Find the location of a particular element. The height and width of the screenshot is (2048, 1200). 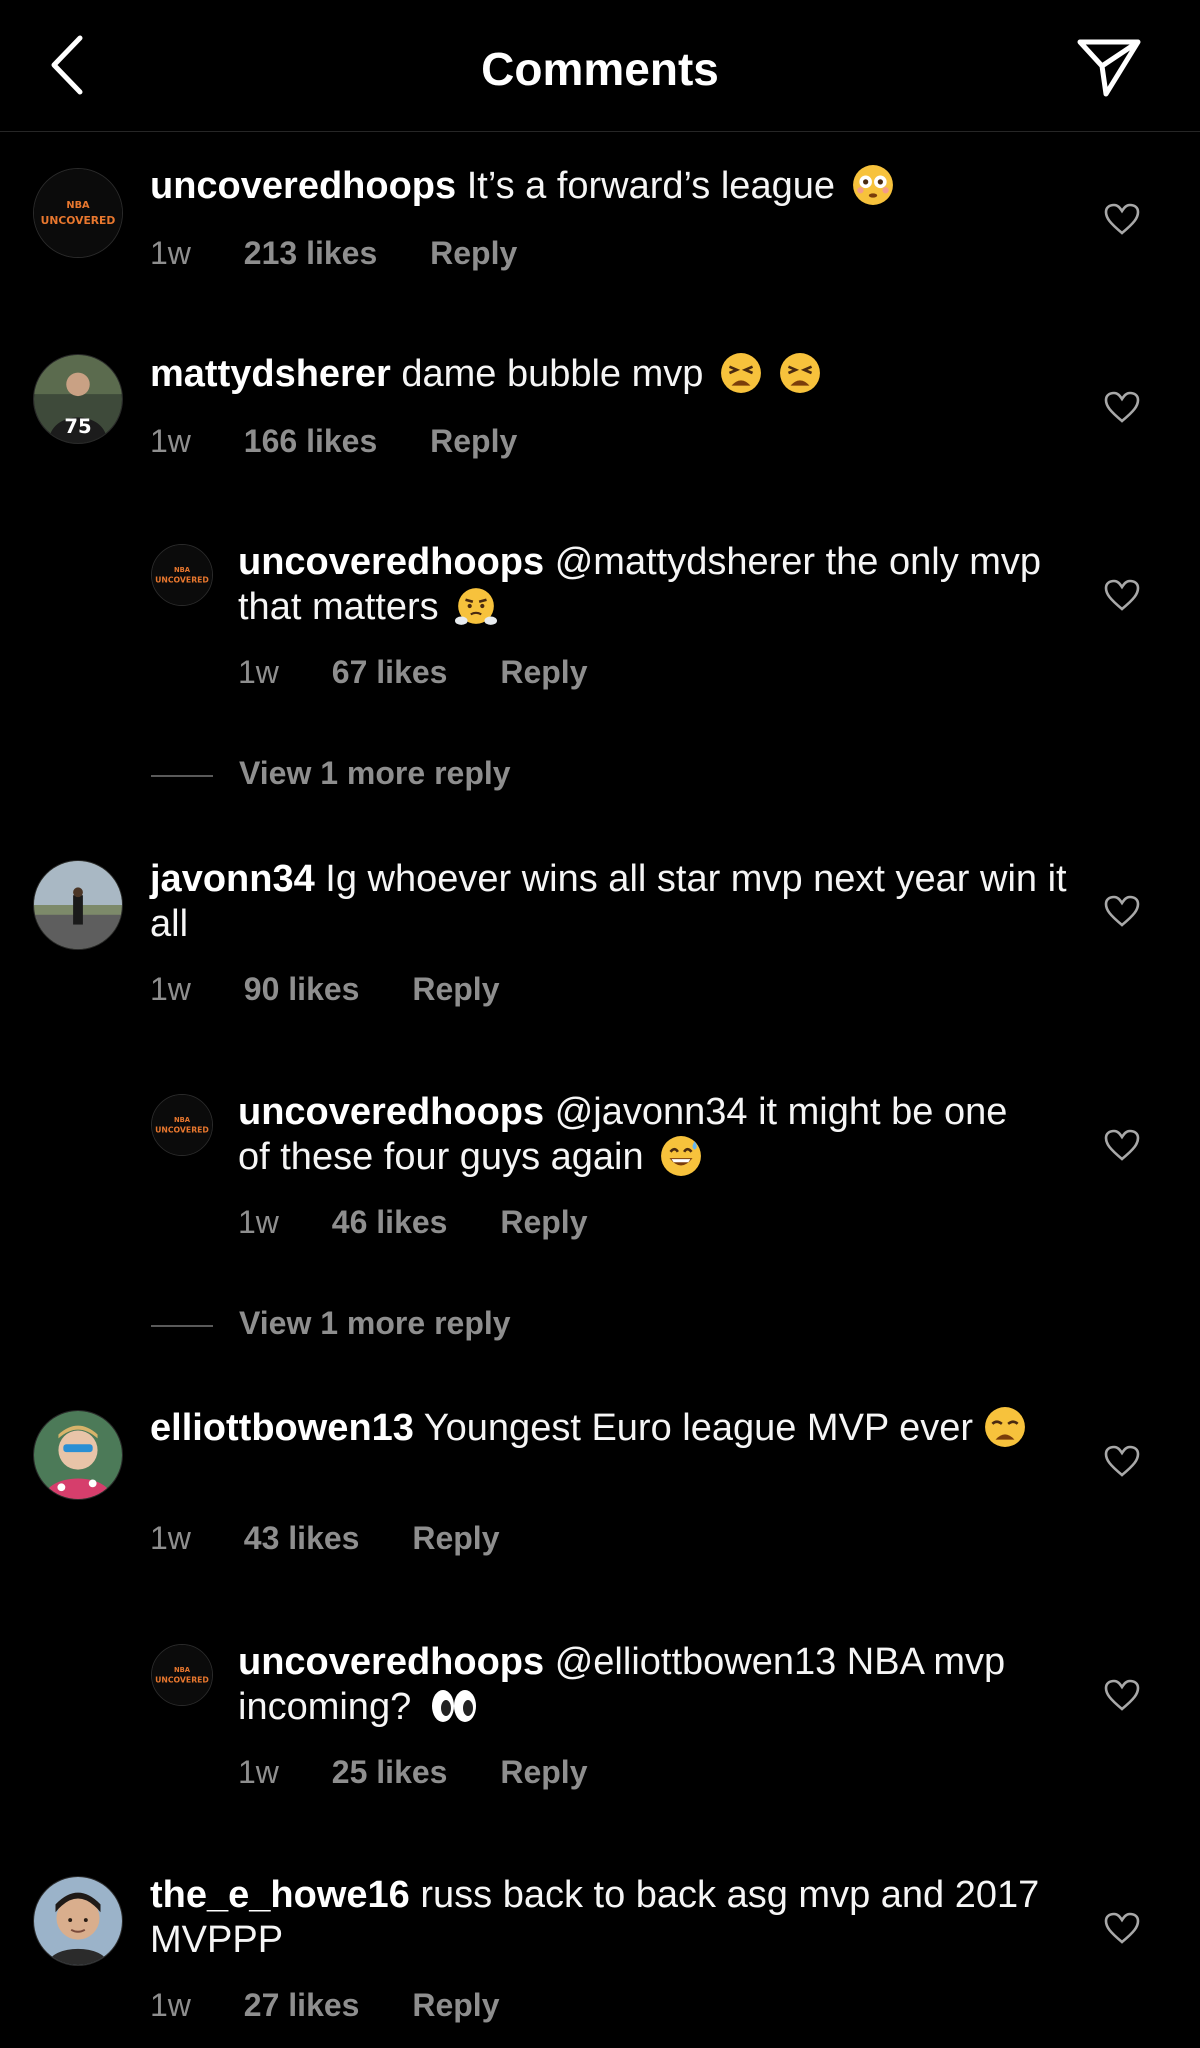

send-icon is located at coordinates (1109, 67).